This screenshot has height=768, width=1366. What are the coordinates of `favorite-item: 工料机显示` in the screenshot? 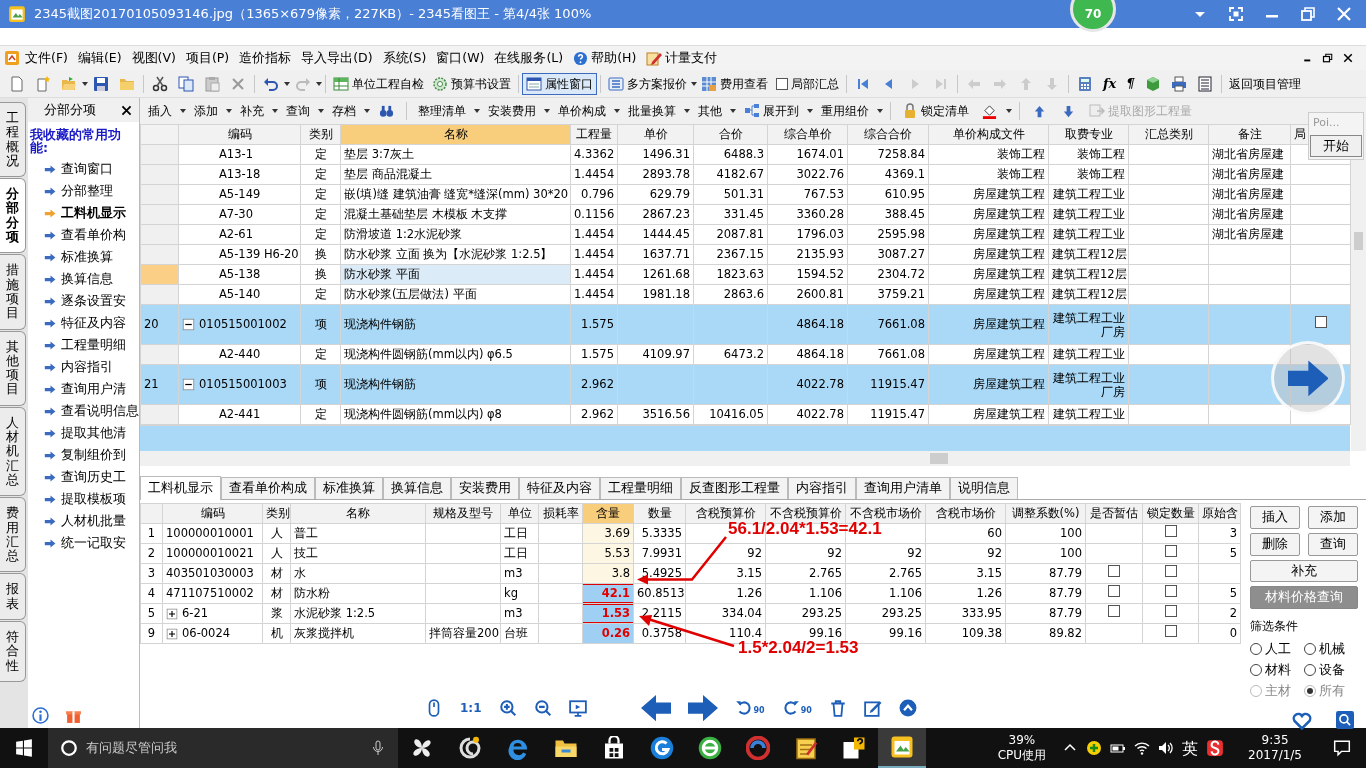 It's located at (83, 213).